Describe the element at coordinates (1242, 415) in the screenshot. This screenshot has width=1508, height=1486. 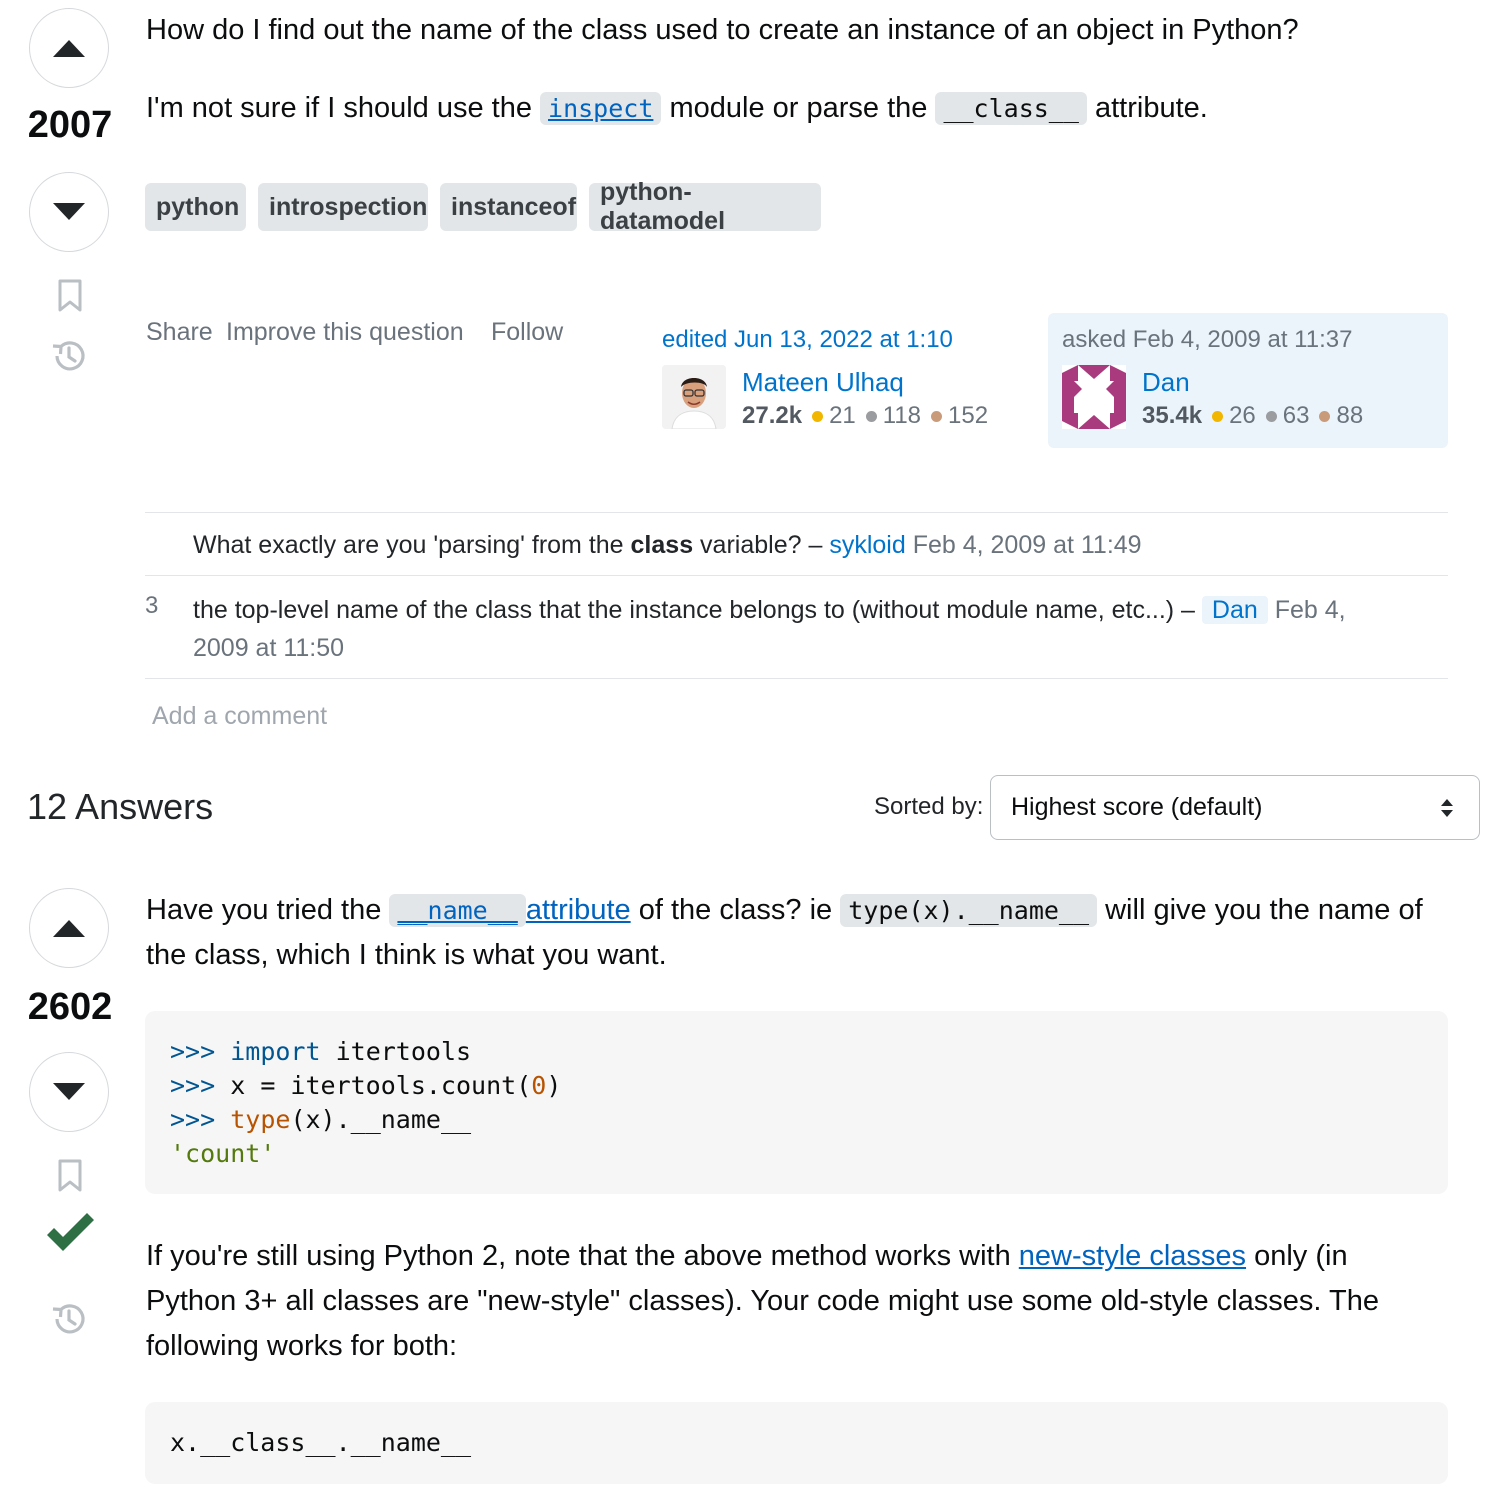
I see `gold-count: 26` at that location.